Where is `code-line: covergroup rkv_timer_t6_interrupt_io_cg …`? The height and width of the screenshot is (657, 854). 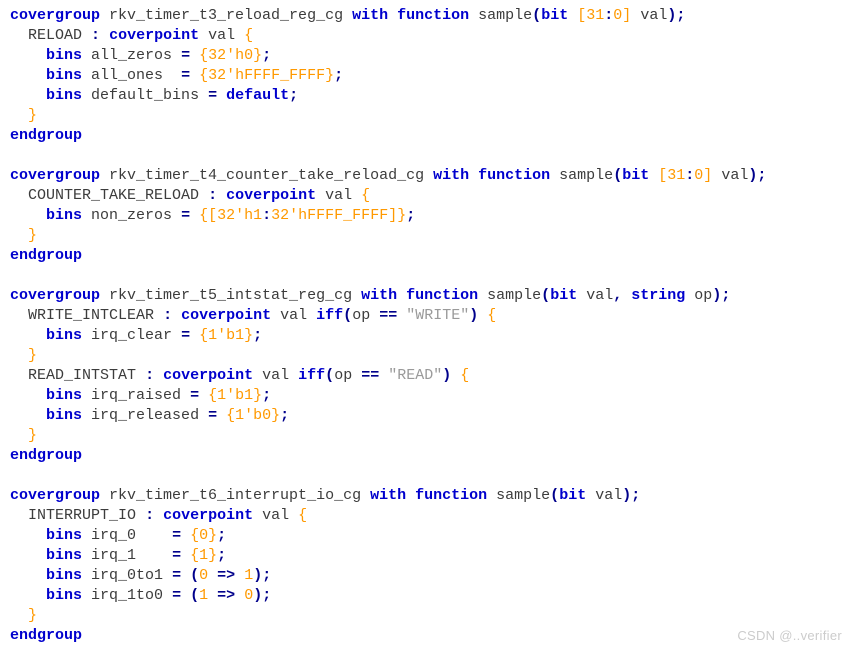
code-line: covergroup rkv_timer_t6_interrupt_io_cg … is located at coordinates (432, 496).